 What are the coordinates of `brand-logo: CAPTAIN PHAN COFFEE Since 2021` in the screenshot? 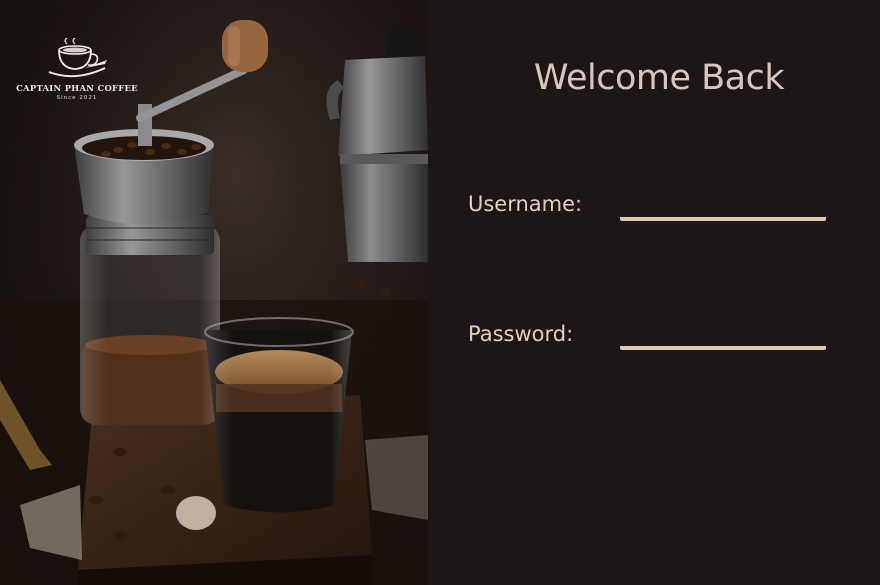 It's located at (77, 69).